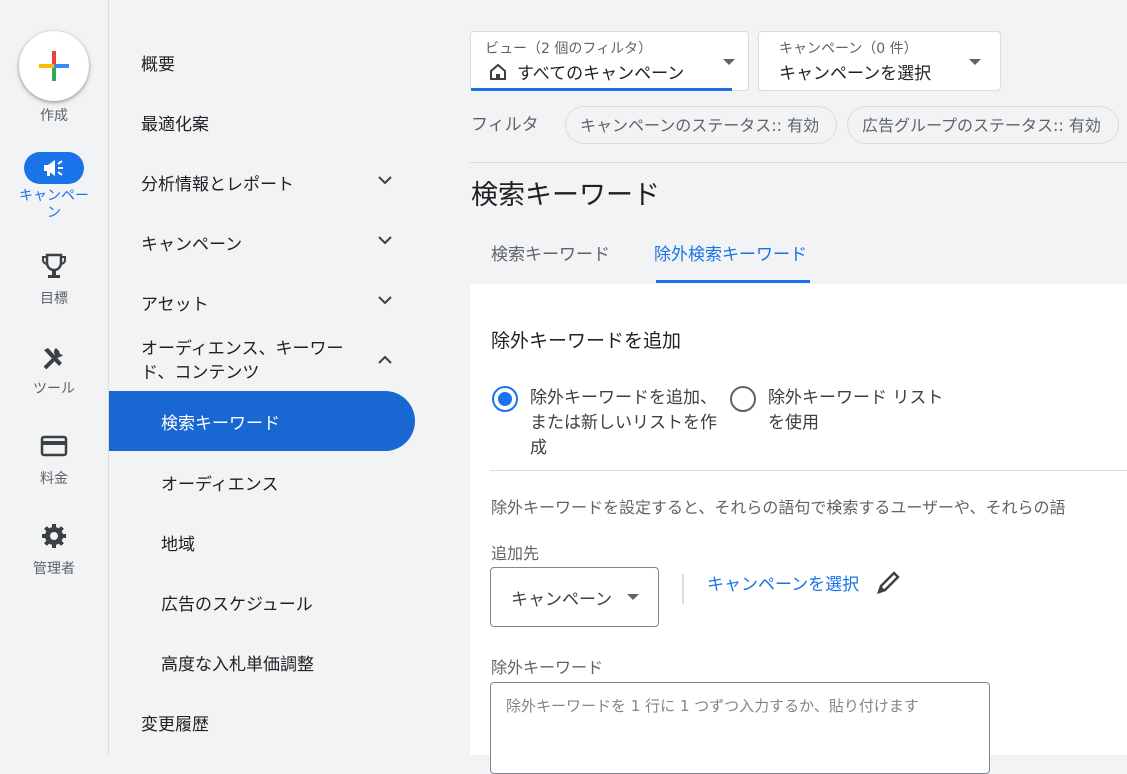 The image size is (1127, 774). Describe the element at coordinates (569, 49) in the screenshot. I see `view-selector-caption: ビュー（2 個のフィルタ）` at that location.